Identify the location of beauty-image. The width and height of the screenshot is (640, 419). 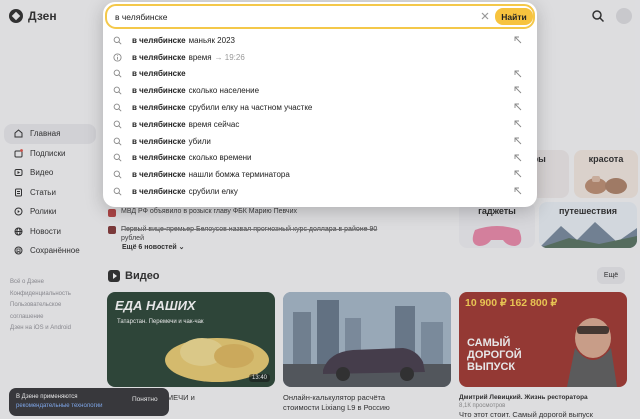
(606, 185).